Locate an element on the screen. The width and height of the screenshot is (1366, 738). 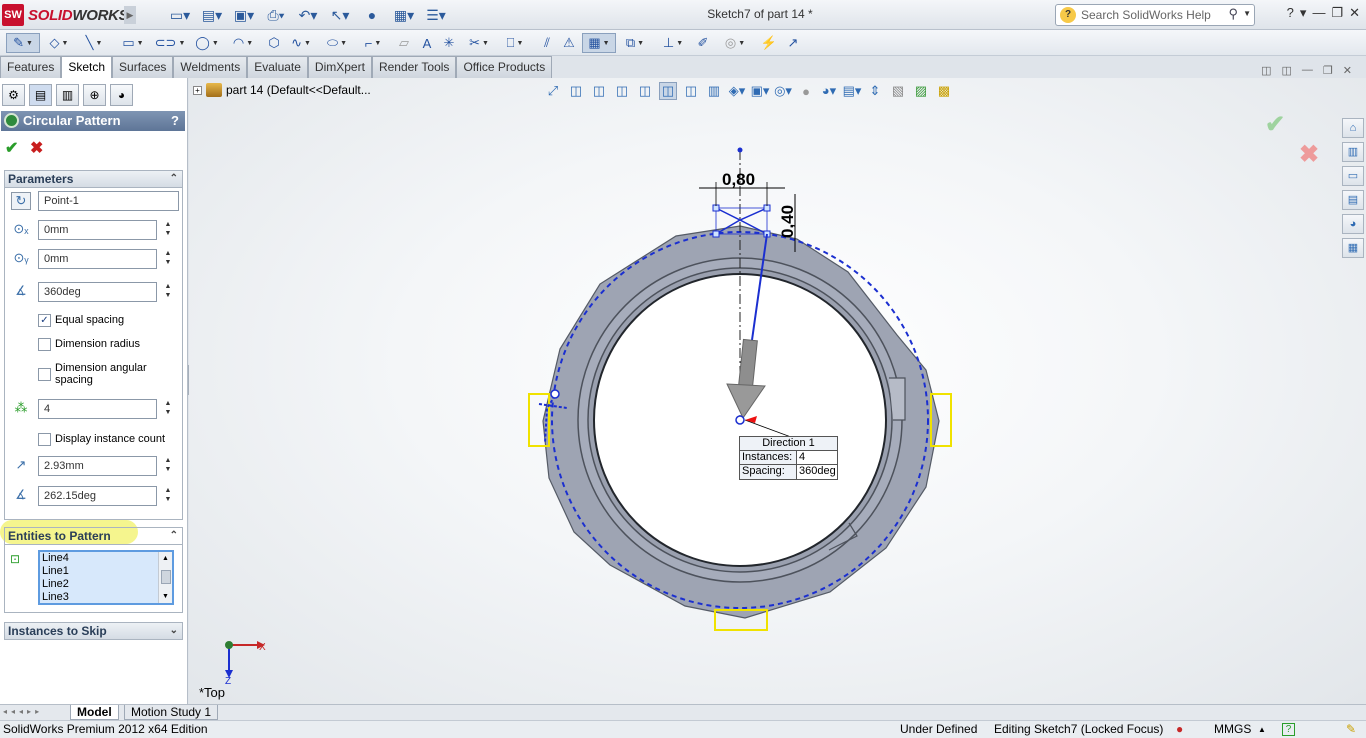
list-item: Line2 is located at coordinates (107, 584).